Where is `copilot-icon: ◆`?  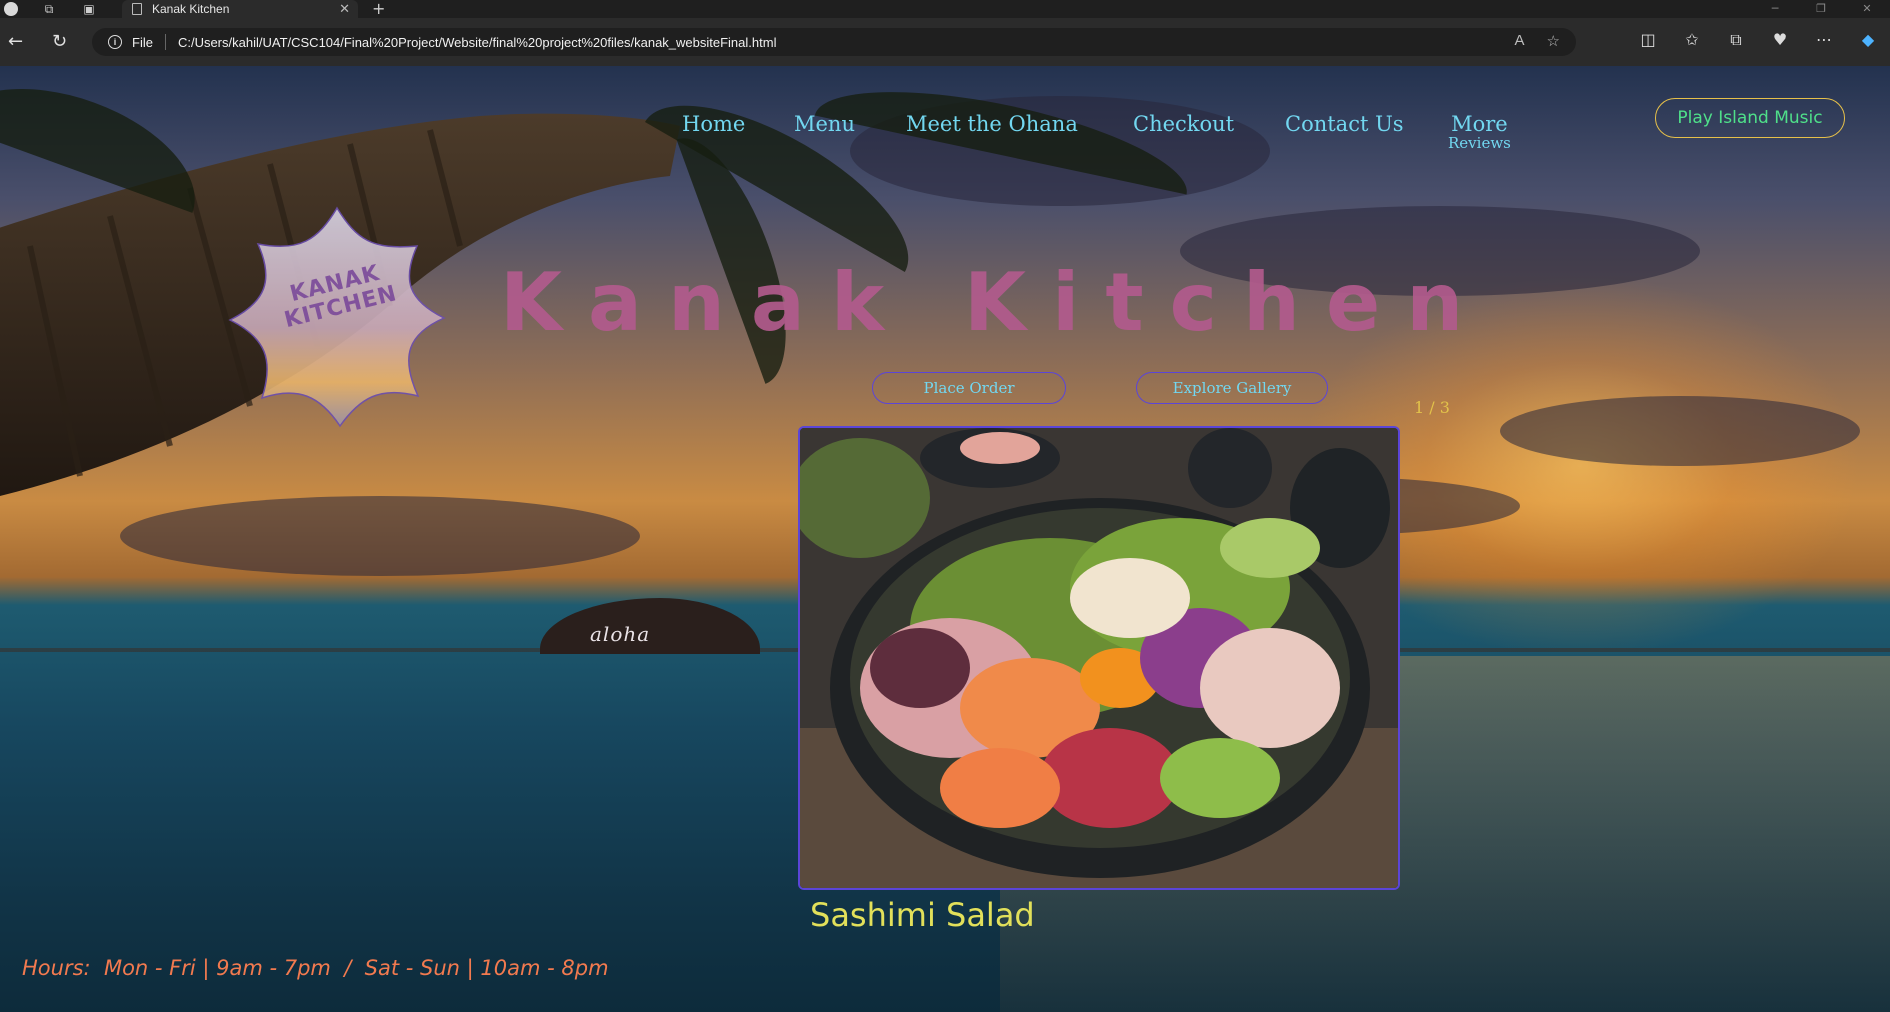 copilot-icon: ◆ is located at coordinates (1868, 40).